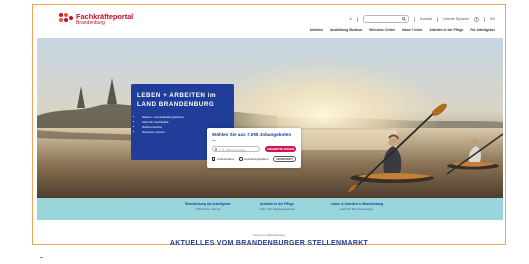 The height and width of the screenshot is (264, 529). What do you see at coordinates (426, 19) in the screenshot?
I see `util-link-contact: Kontakt` at bounding box center [426, 19].